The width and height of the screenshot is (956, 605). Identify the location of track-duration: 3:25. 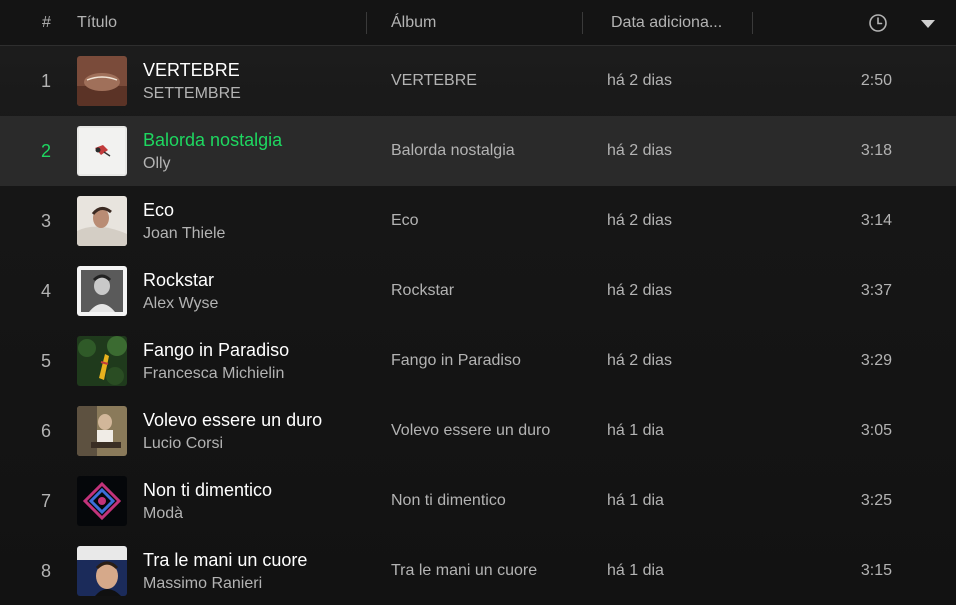
(876, 500).